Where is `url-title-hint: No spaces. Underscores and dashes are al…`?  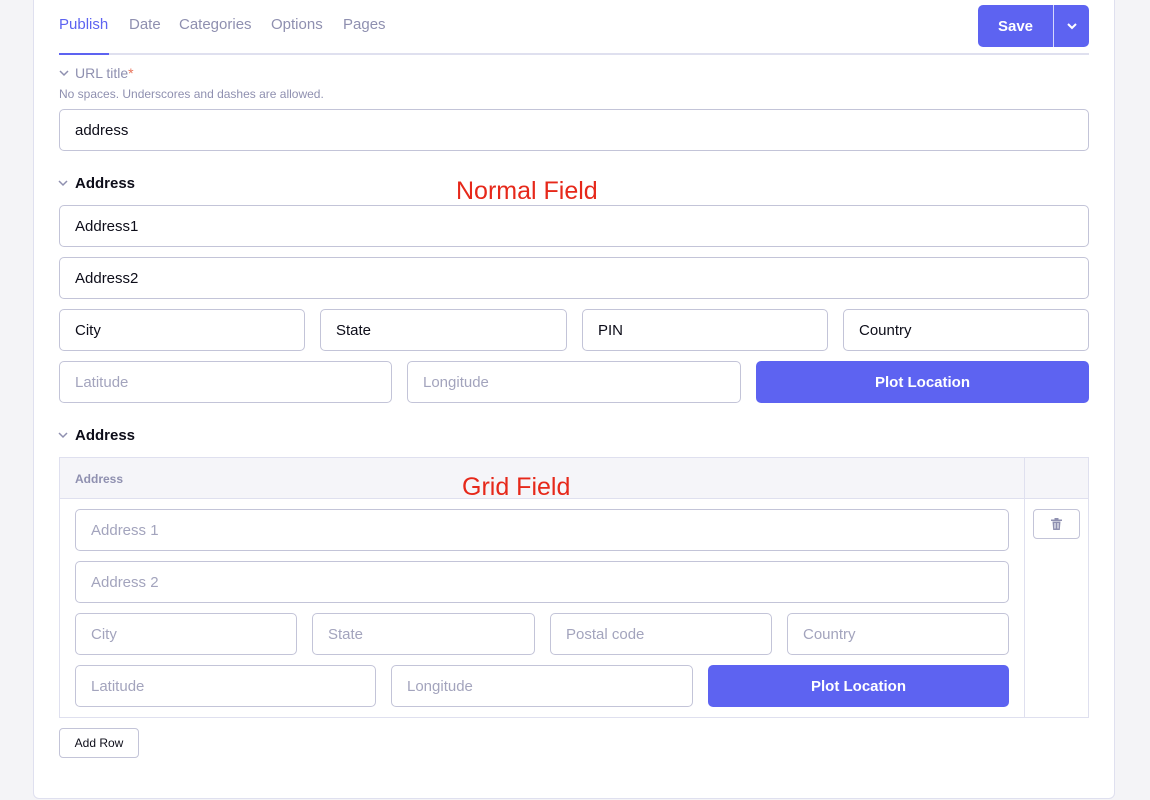 url-title-hint: No spaces. Underscores and dashes are al… is located at coordinates (191, 94).